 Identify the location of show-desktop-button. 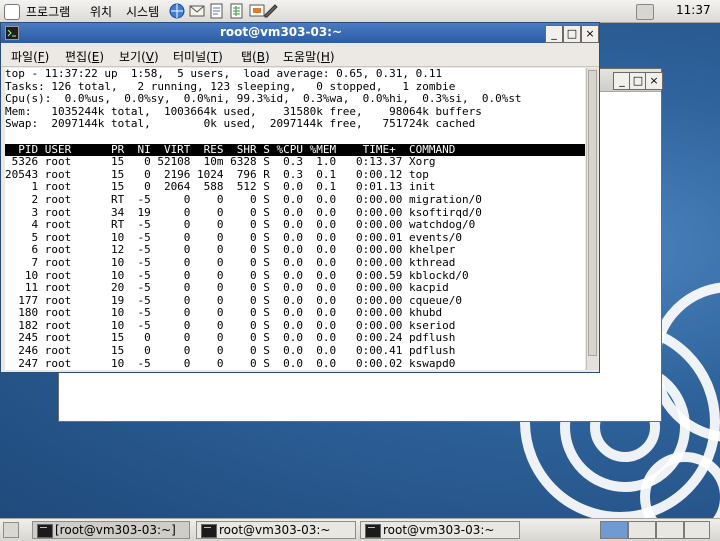
(11, 530).